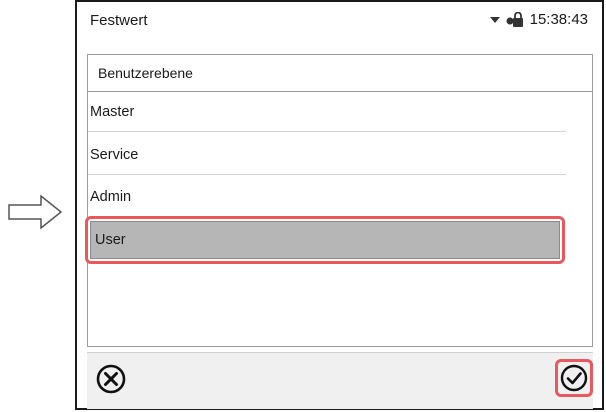 This screenshot has width=606, height=412. I want to click on mode-label: Festwert, so click(119, 20).